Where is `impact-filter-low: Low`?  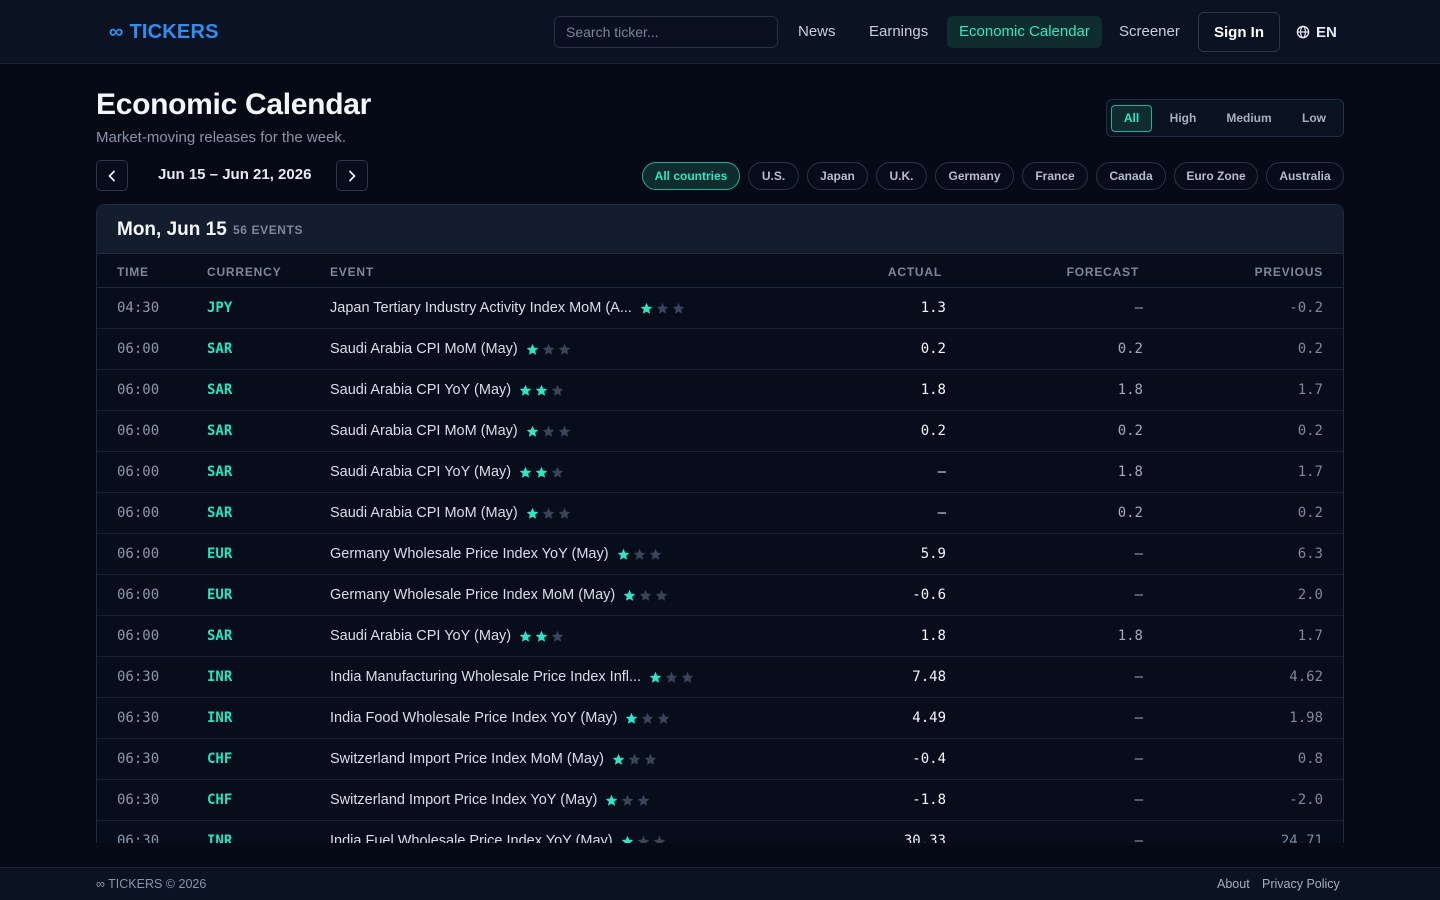 impact-filter-low: Low is located at coordinates (1314, 118).